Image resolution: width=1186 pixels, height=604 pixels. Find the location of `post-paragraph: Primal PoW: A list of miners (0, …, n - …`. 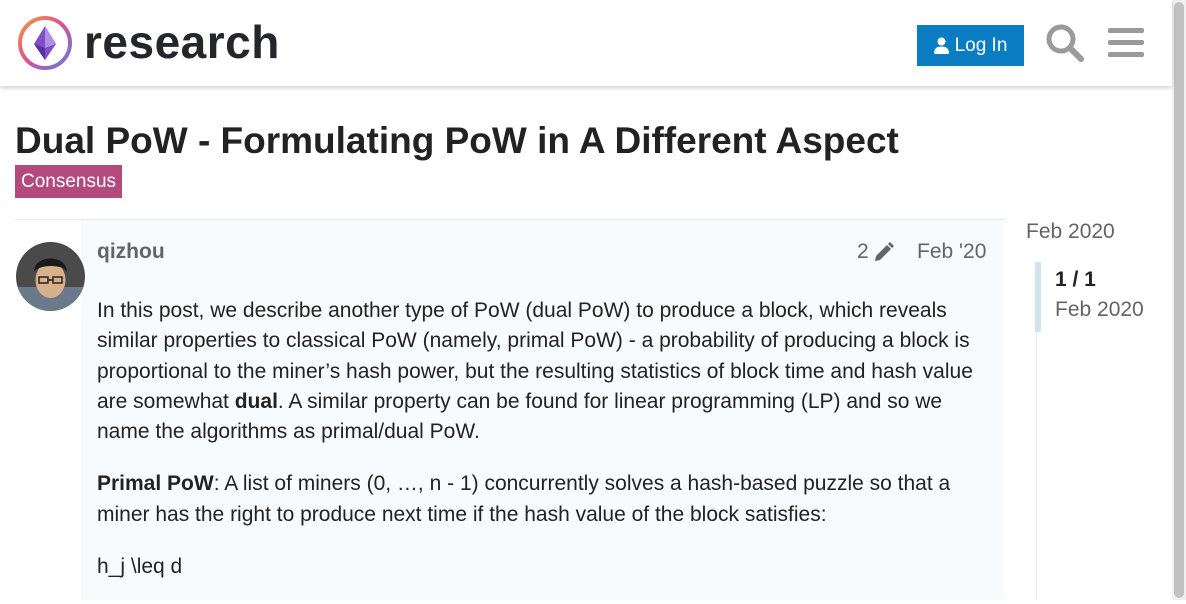

post-paragraph: Primal PoW: A list of miners (0, …, n - … is located at coordinates (544, 499).